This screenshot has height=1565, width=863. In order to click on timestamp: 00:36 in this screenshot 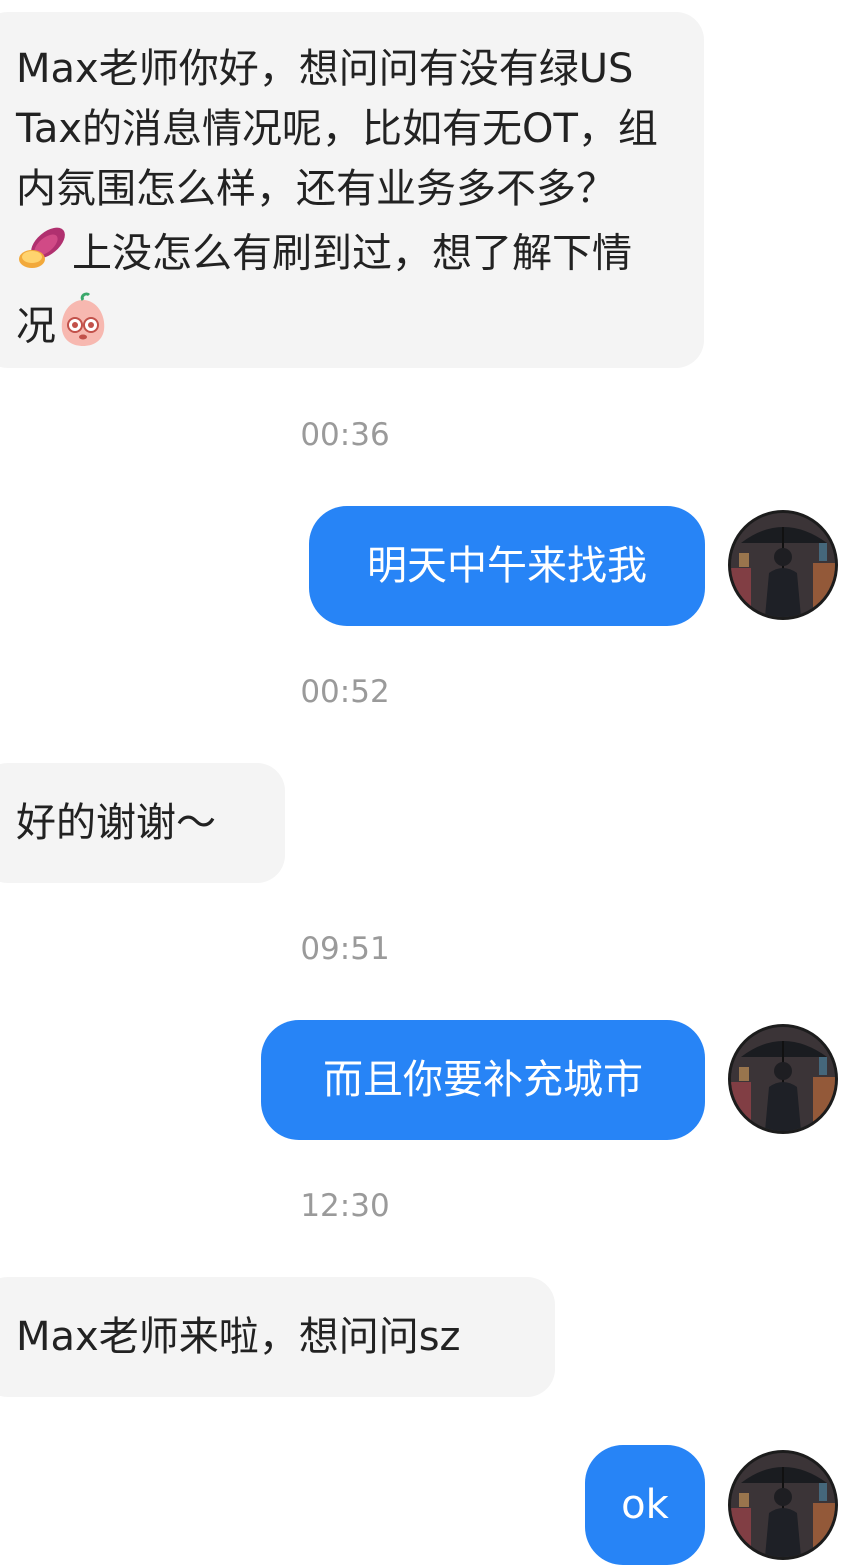, I will do `click(345, 435)`.